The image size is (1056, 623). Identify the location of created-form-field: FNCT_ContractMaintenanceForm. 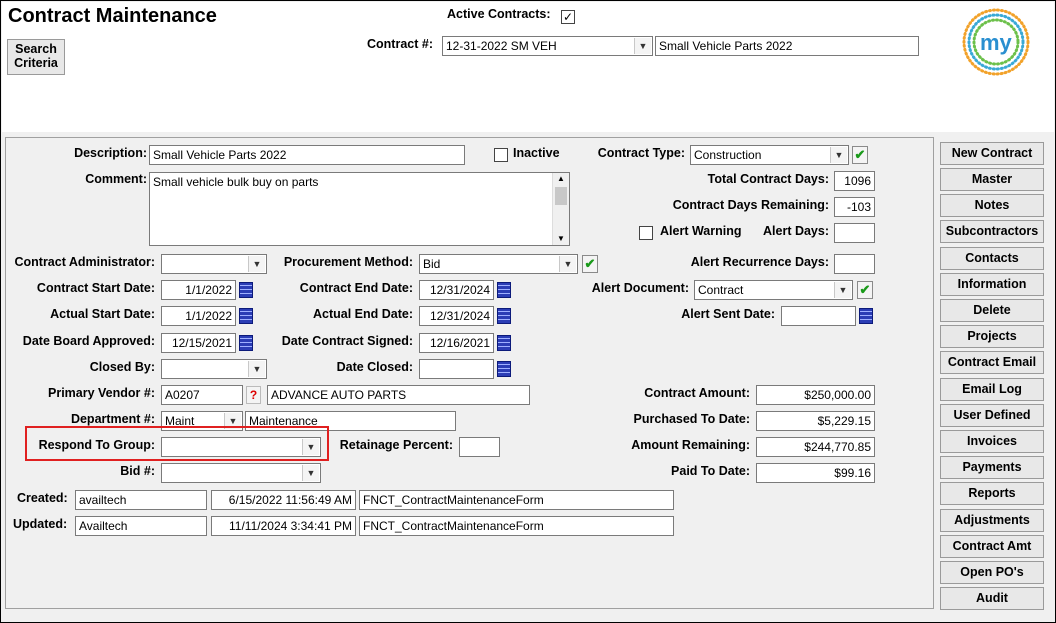
(516, 500).